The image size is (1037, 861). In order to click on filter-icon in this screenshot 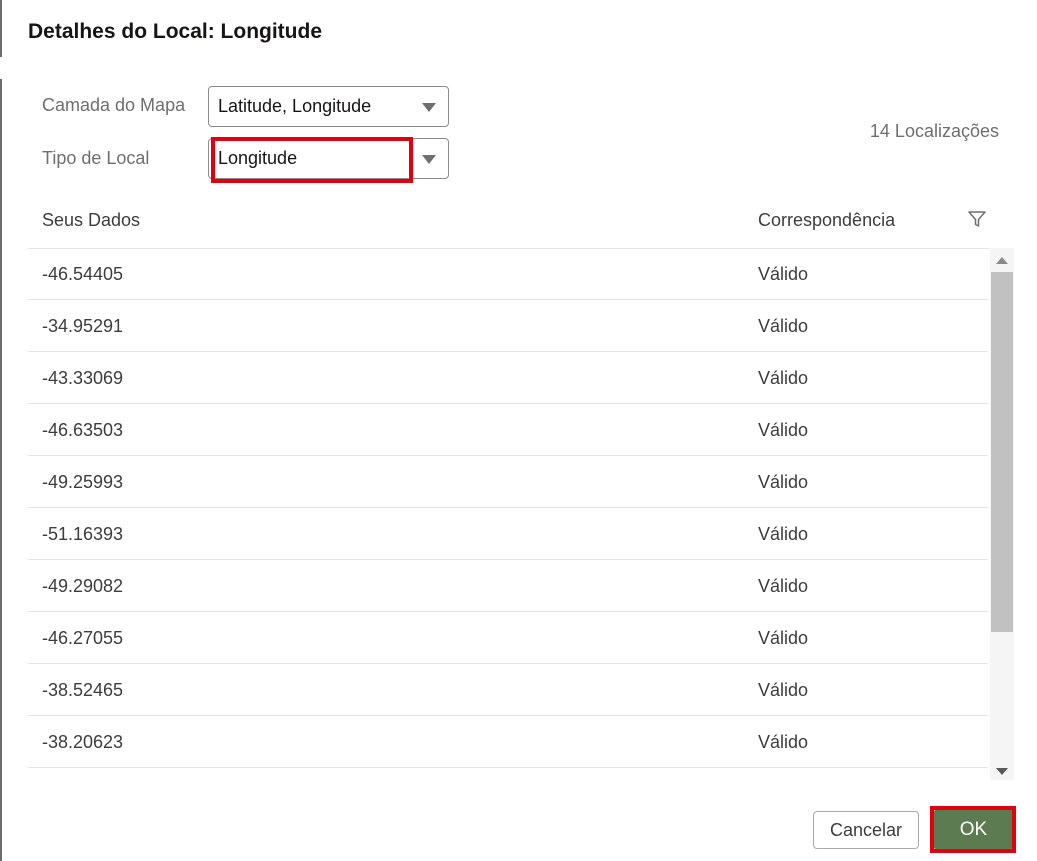, I will do `click(977, 219)`.